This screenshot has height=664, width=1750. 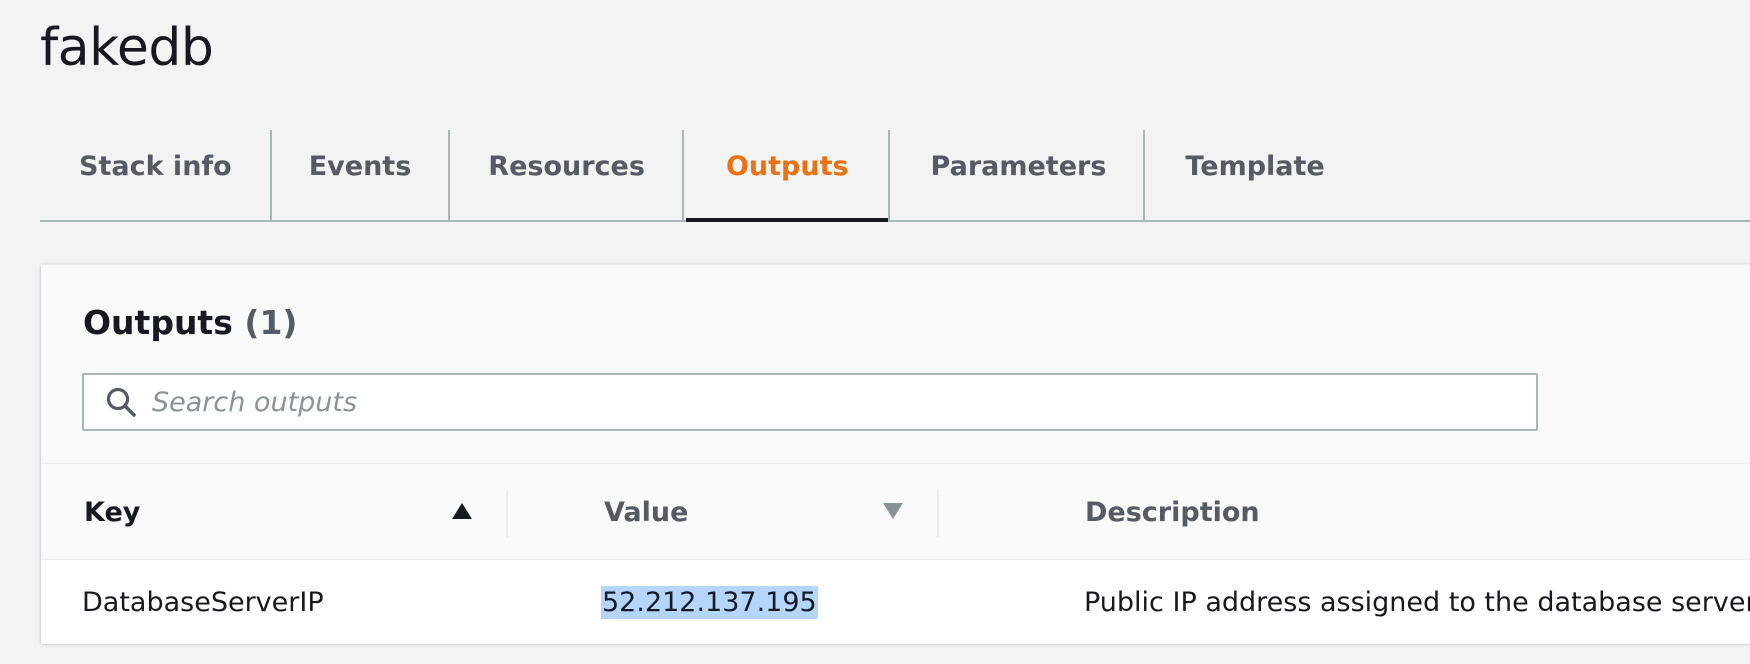 What do you see at coordinates (360, 166) in the screenshot?
I see `tab-label: Events` at bounding box center [360, 166].